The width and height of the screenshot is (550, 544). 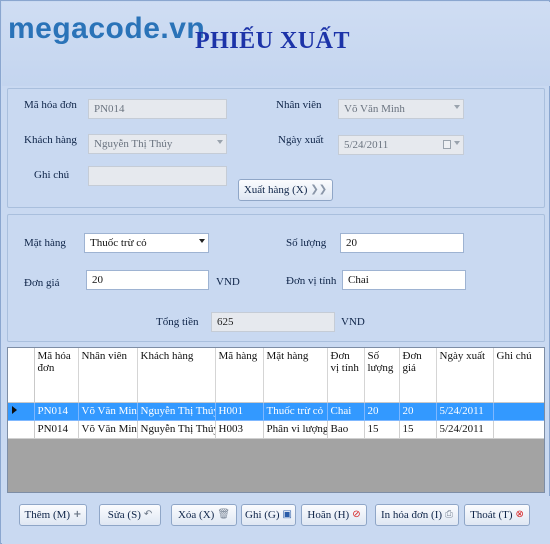 I want to click on table-cell: H001, so click(x=239, y=411).